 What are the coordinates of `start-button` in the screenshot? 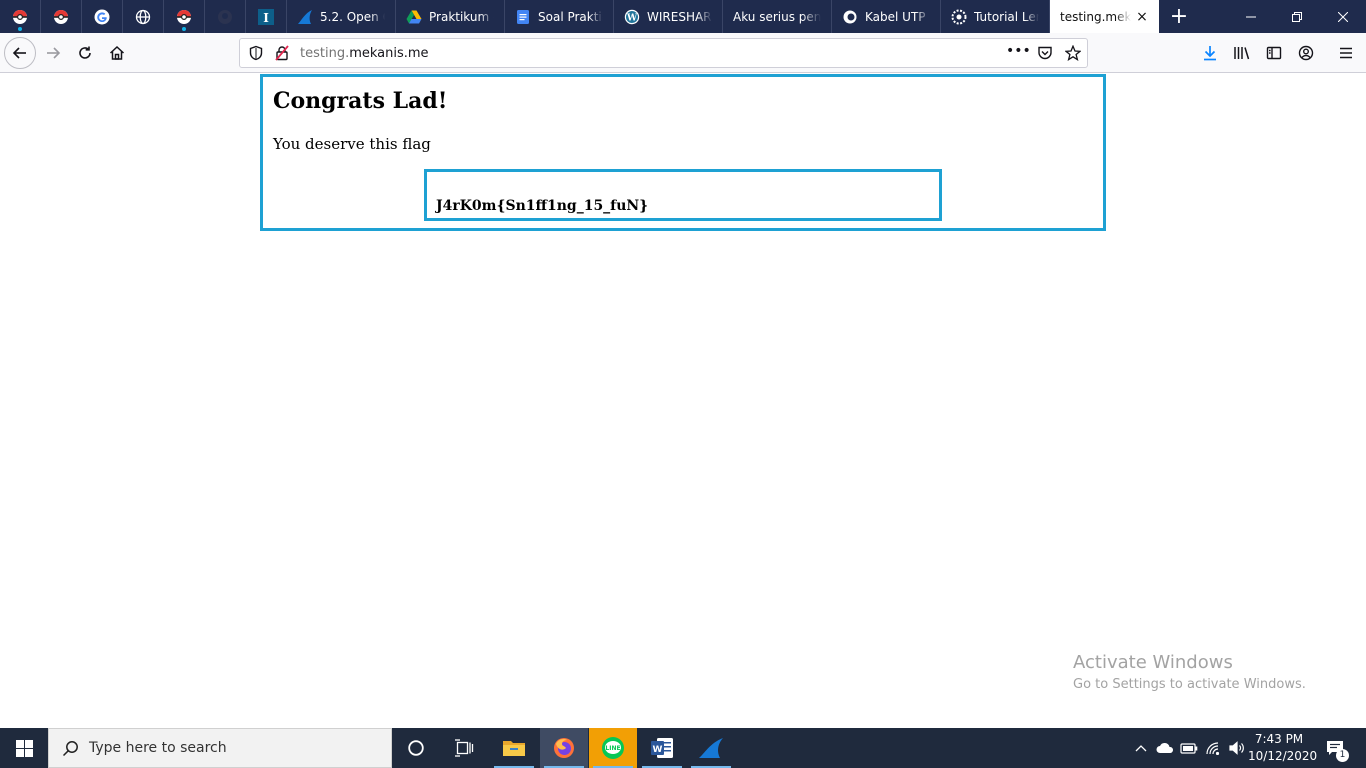 It's located at (24, 748).